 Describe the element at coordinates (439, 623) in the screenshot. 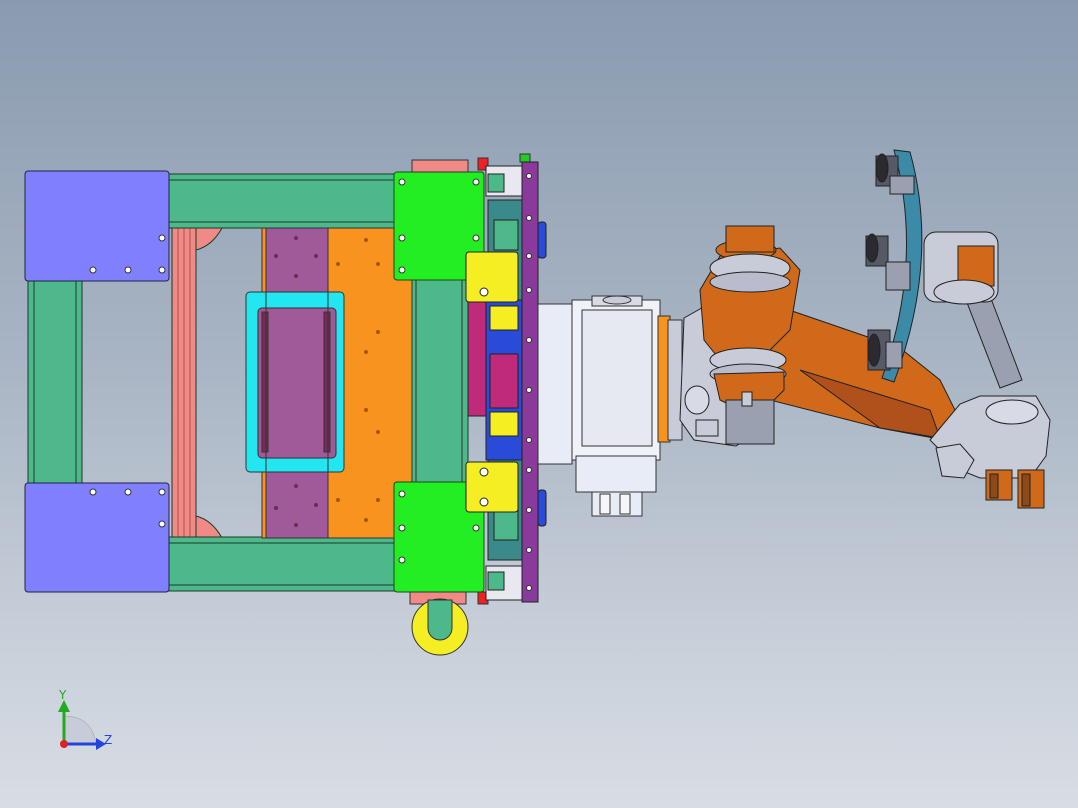

I see `lifting-hook` at that location.